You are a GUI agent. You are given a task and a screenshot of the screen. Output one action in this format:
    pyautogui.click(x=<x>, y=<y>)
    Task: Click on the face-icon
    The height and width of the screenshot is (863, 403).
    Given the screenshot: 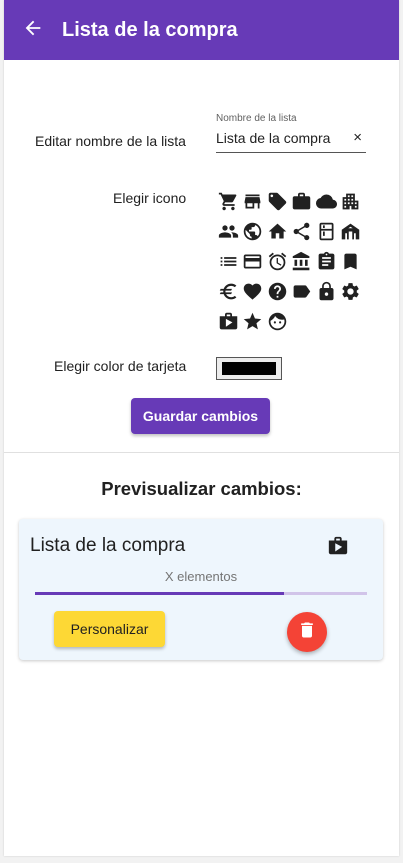 What is the action you would take?
    pyautogui.click(x=277, y=321)
    